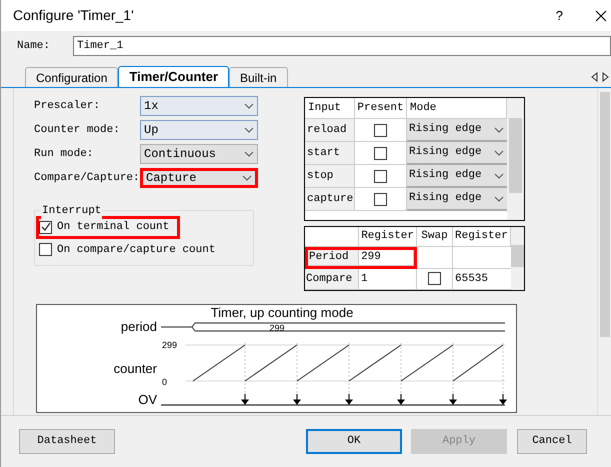 This screenshot has width=611, height=467. I want to click on setting-label: Prescaler:, so click(68, 106).